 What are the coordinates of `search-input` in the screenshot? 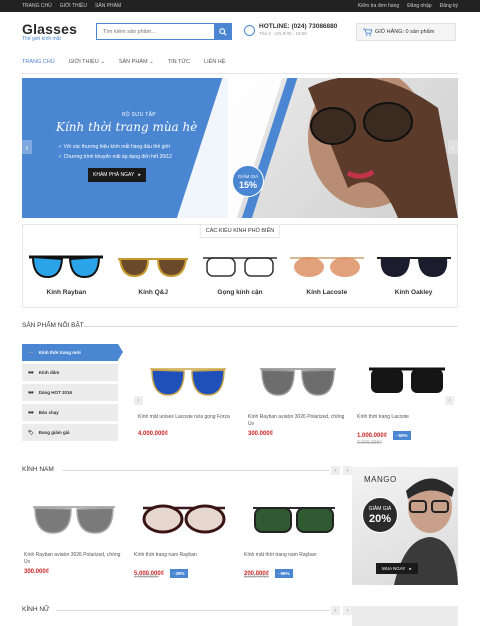 It's located at (155, 31).